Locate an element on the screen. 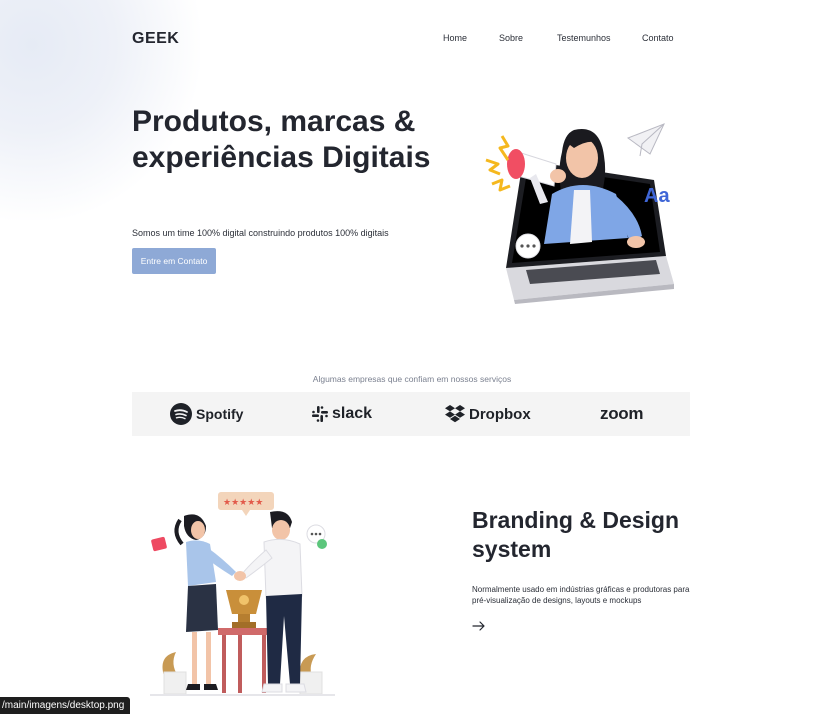 This screenshot has width=824, height=714. nav-contato: Contato is located at coordinates (658, 38).